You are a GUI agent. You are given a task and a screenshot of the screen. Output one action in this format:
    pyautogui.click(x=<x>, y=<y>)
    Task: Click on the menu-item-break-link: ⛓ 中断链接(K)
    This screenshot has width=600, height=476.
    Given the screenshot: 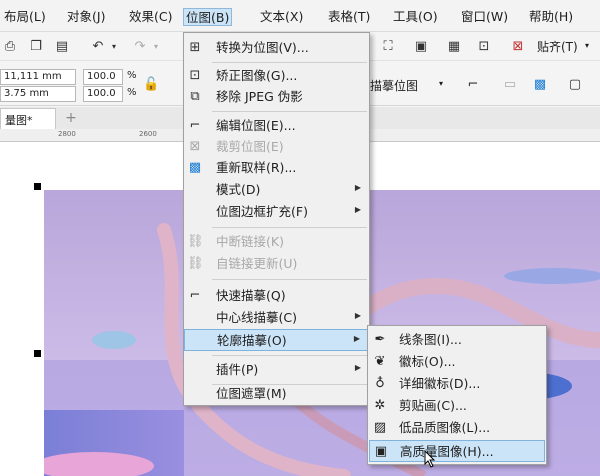 What is the action you would take?
    pyautogui.click(x=276, y=242)
    